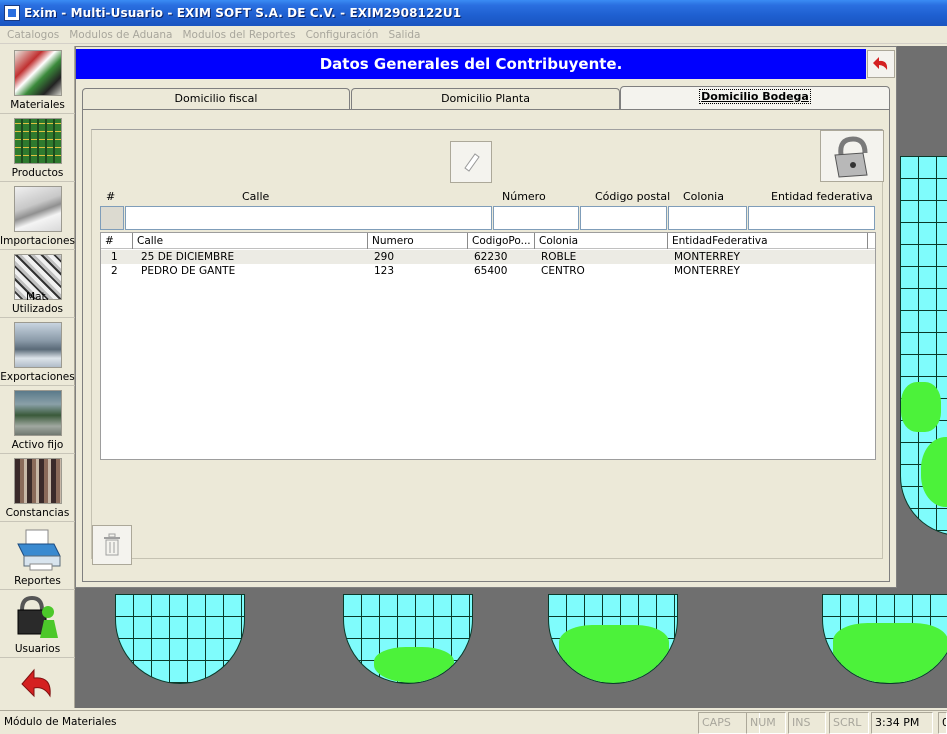  What do you see at coordinates (117, 241) in the screenshot?
I see `col-header-num: #` at bounding box center [117, 241].